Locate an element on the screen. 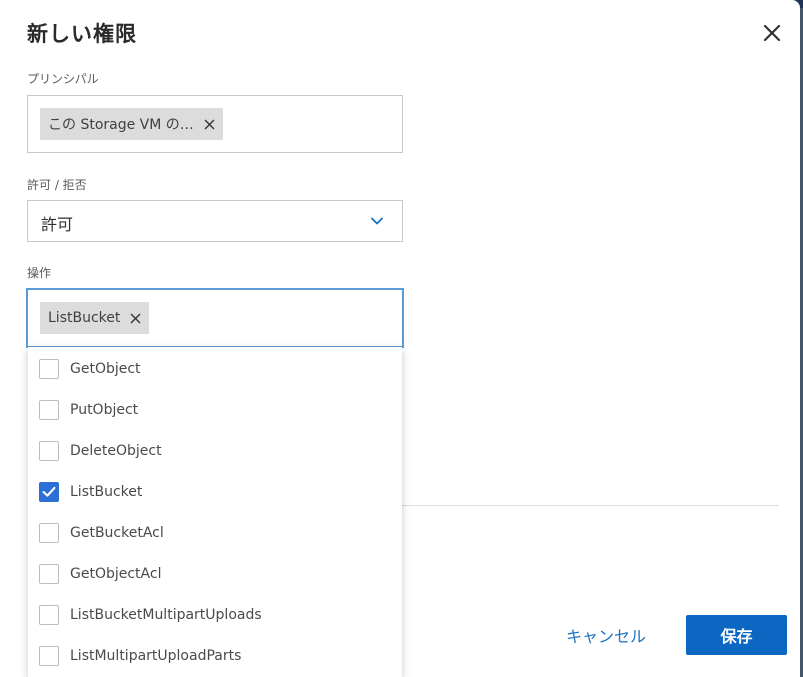 The width and height of the screenshot is (803, 677). option-putobject: PutObject is located at coordinates (215, 409).